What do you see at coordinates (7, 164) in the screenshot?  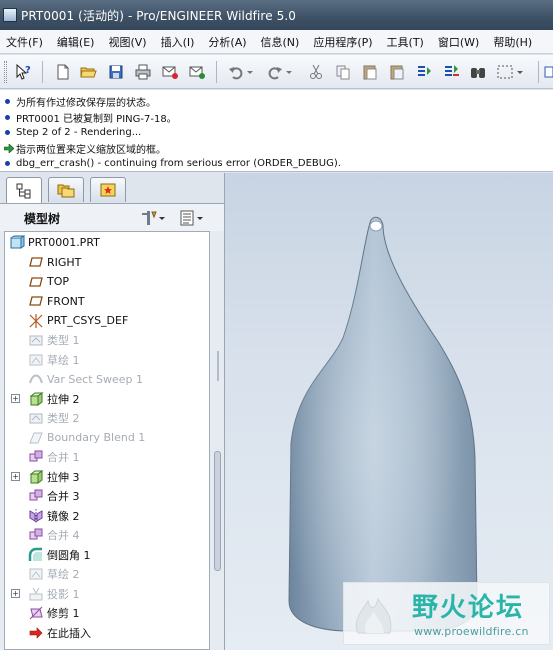 I see `bullet-icon` at bounding box center [7, 164].